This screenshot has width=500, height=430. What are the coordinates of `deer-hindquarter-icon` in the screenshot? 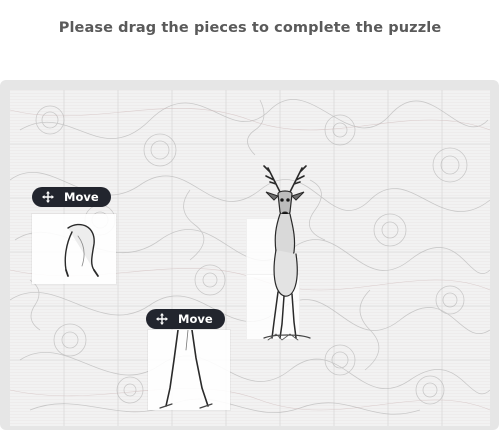 It's located at (81, 250).